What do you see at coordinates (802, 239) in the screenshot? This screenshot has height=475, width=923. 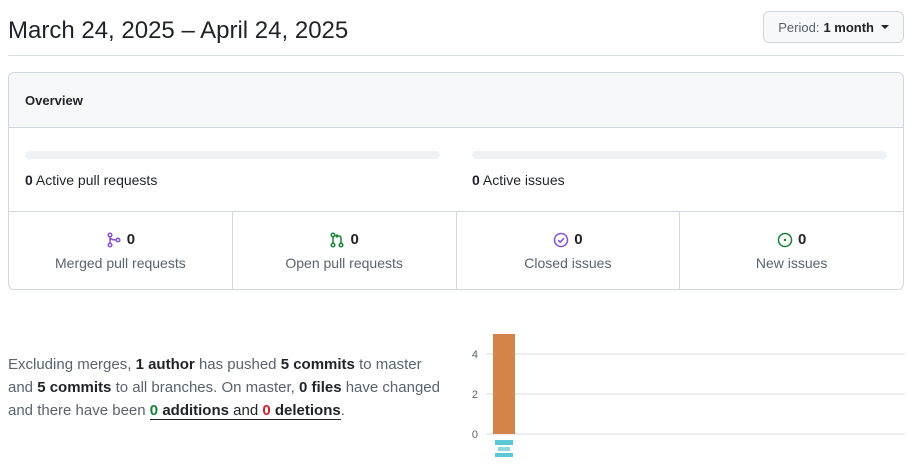 I see `new-issues-count: 0` at bounding box center [802, 239].